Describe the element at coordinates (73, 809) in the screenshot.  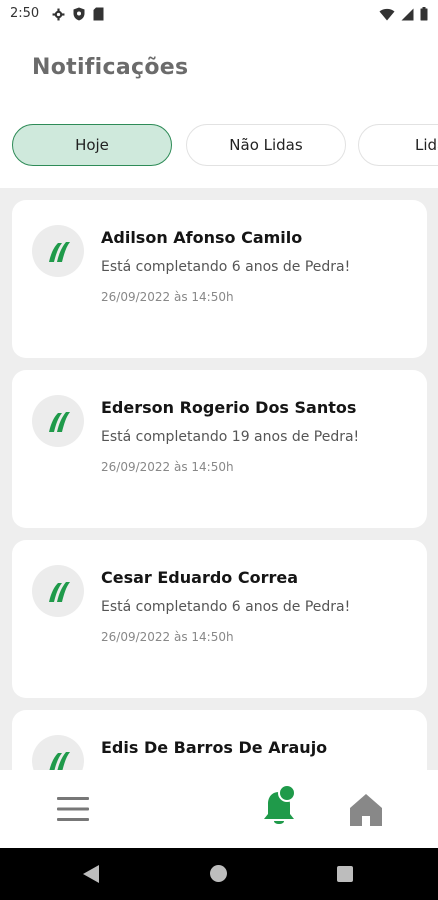
I see `menu-icon` at that location.